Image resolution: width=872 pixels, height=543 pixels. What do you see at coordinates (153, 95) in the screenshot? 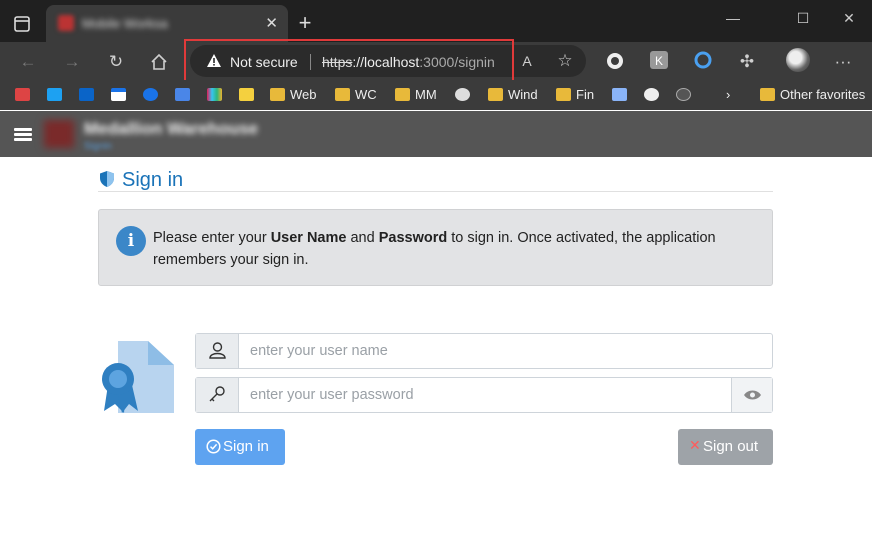
I see `contacts-favorite-icon` at bounding box center [153, 95].